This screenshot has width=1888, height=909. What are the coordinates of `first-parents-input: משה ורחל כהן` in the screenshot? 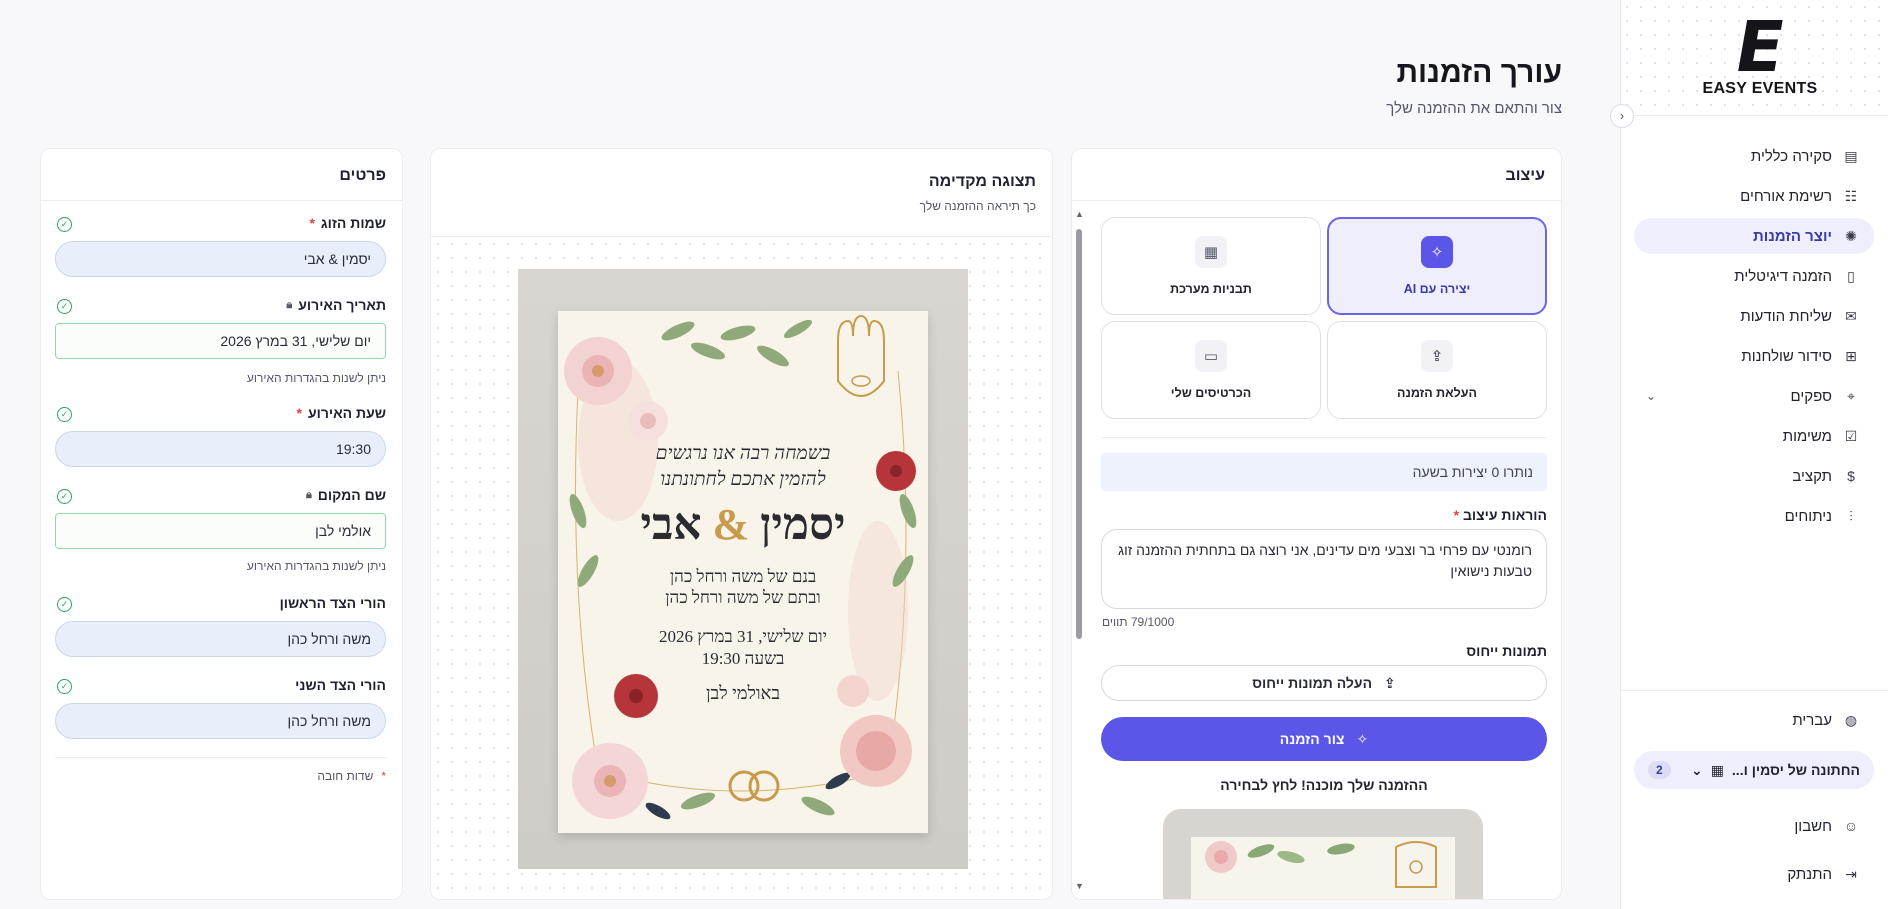 It's located at (220, 639).